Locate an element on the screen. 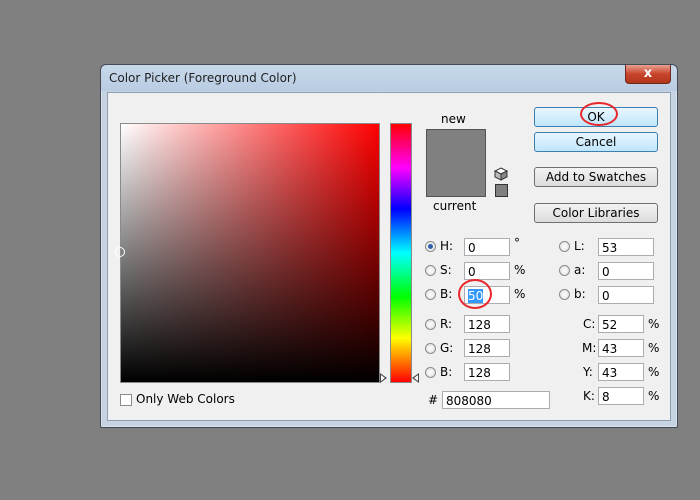  black-unit: % is located at coordinates (654, 396).